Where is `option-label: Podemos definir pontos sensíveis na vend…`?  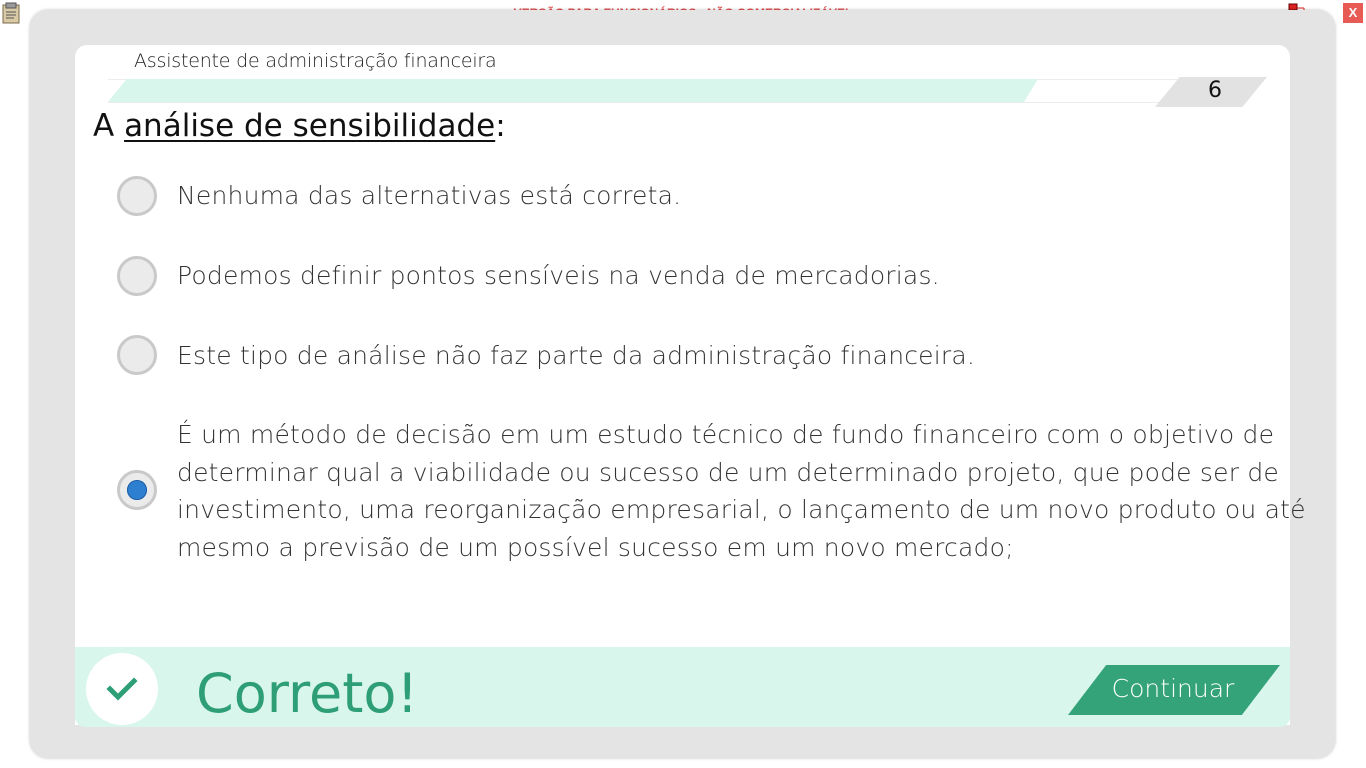 option-label: Podemos definir pontos sensíveis na vend… is located at coordinates (558, 276).